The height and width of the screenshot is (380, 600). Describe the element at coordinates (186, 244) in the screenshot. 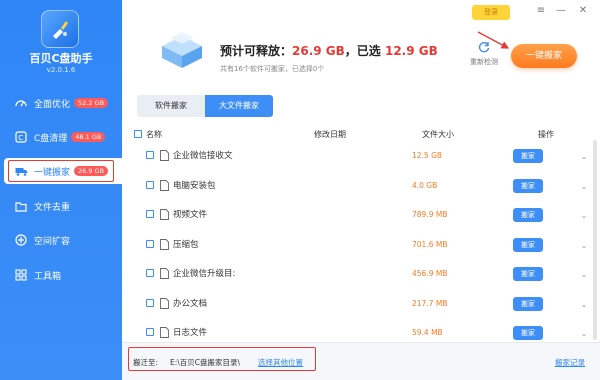

I see `row-name: 压缩包` at that location.